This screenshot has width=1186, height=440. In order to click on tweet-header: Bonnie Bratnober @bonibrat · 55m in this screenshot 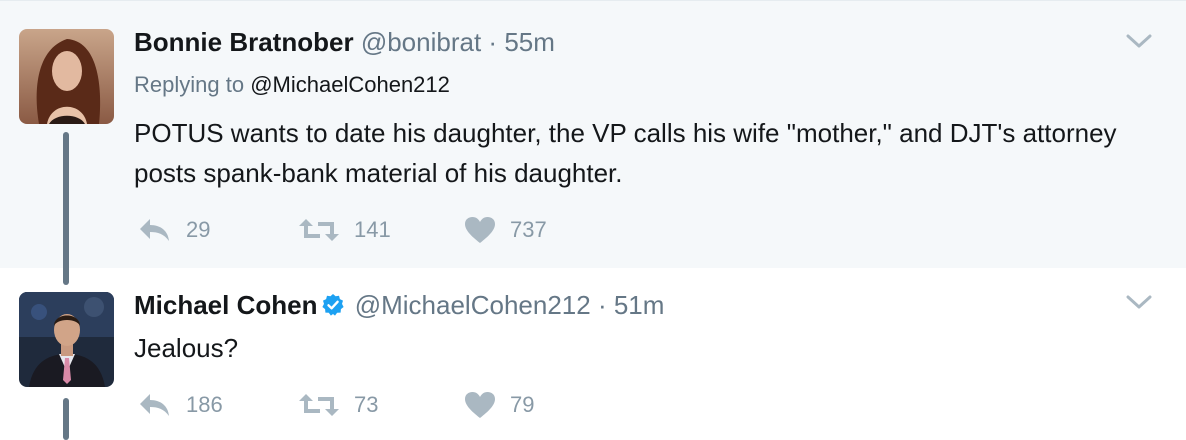, I will do `click(344, 42)`.